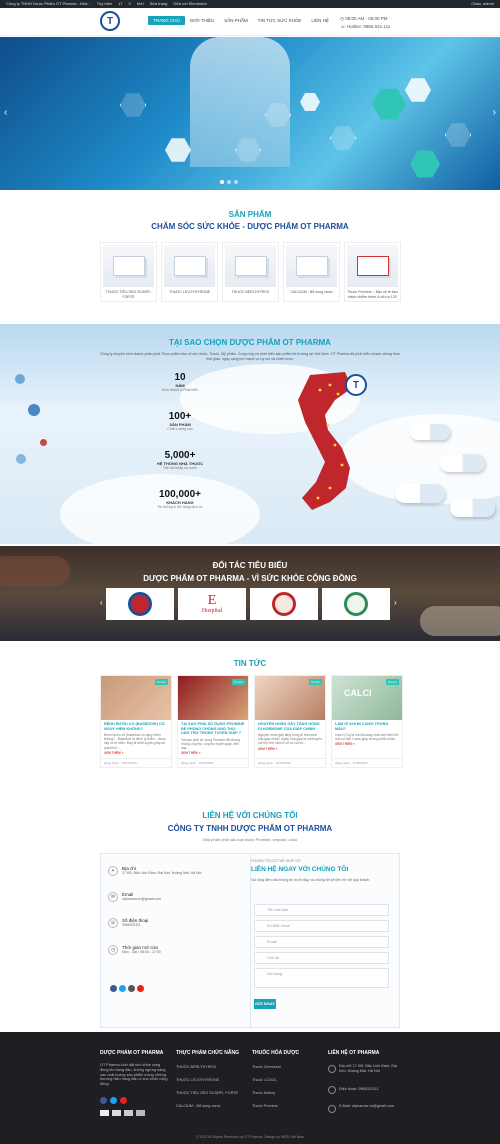 This screenshot has height=1144, width=500. Describe the element at coordinates (207, 1093) in the screenshot. I see `footer-link: THUỐC TIÊU SEO SCARFI, FORTE` at that location.